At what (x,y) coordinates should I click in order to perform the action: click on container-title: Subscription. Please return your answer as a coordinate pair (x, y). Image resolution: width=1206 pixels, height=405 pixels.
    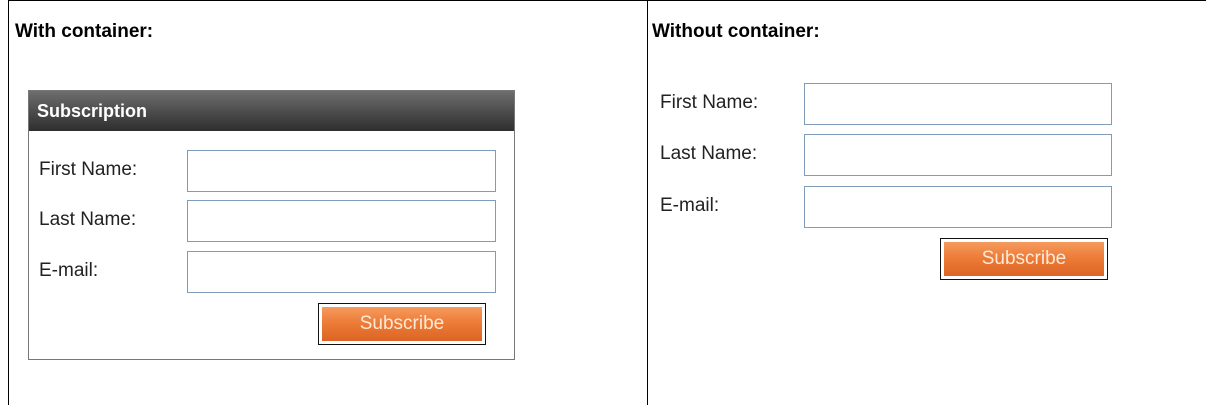
    Looking at the image, I should click on (271, 111).